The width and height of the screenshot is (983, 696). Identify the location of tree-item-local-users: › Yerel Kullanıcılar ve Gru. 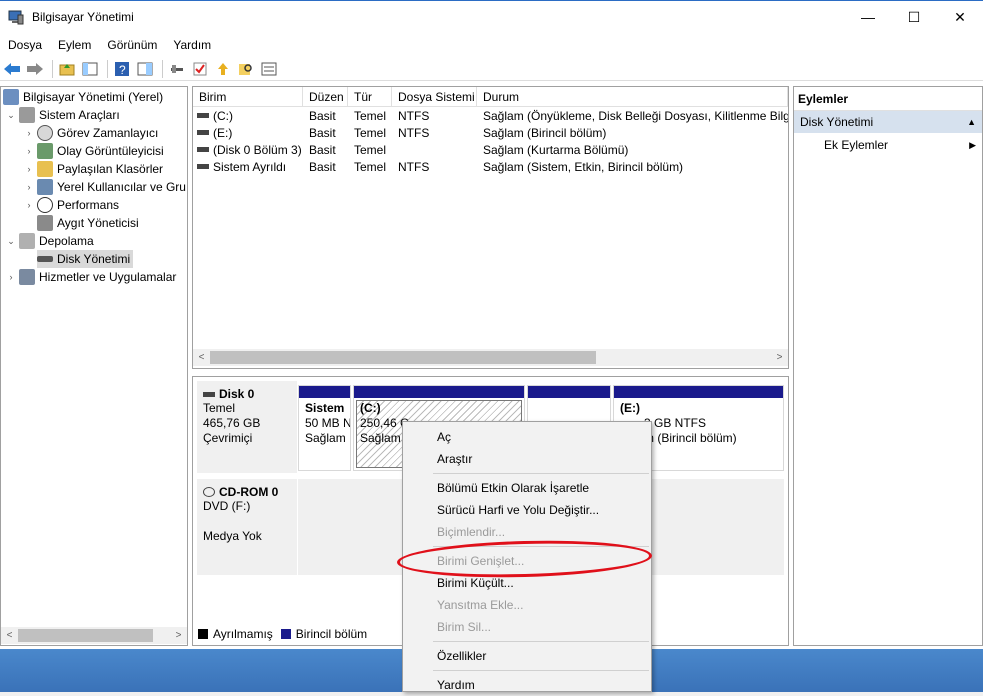
(104, 187).